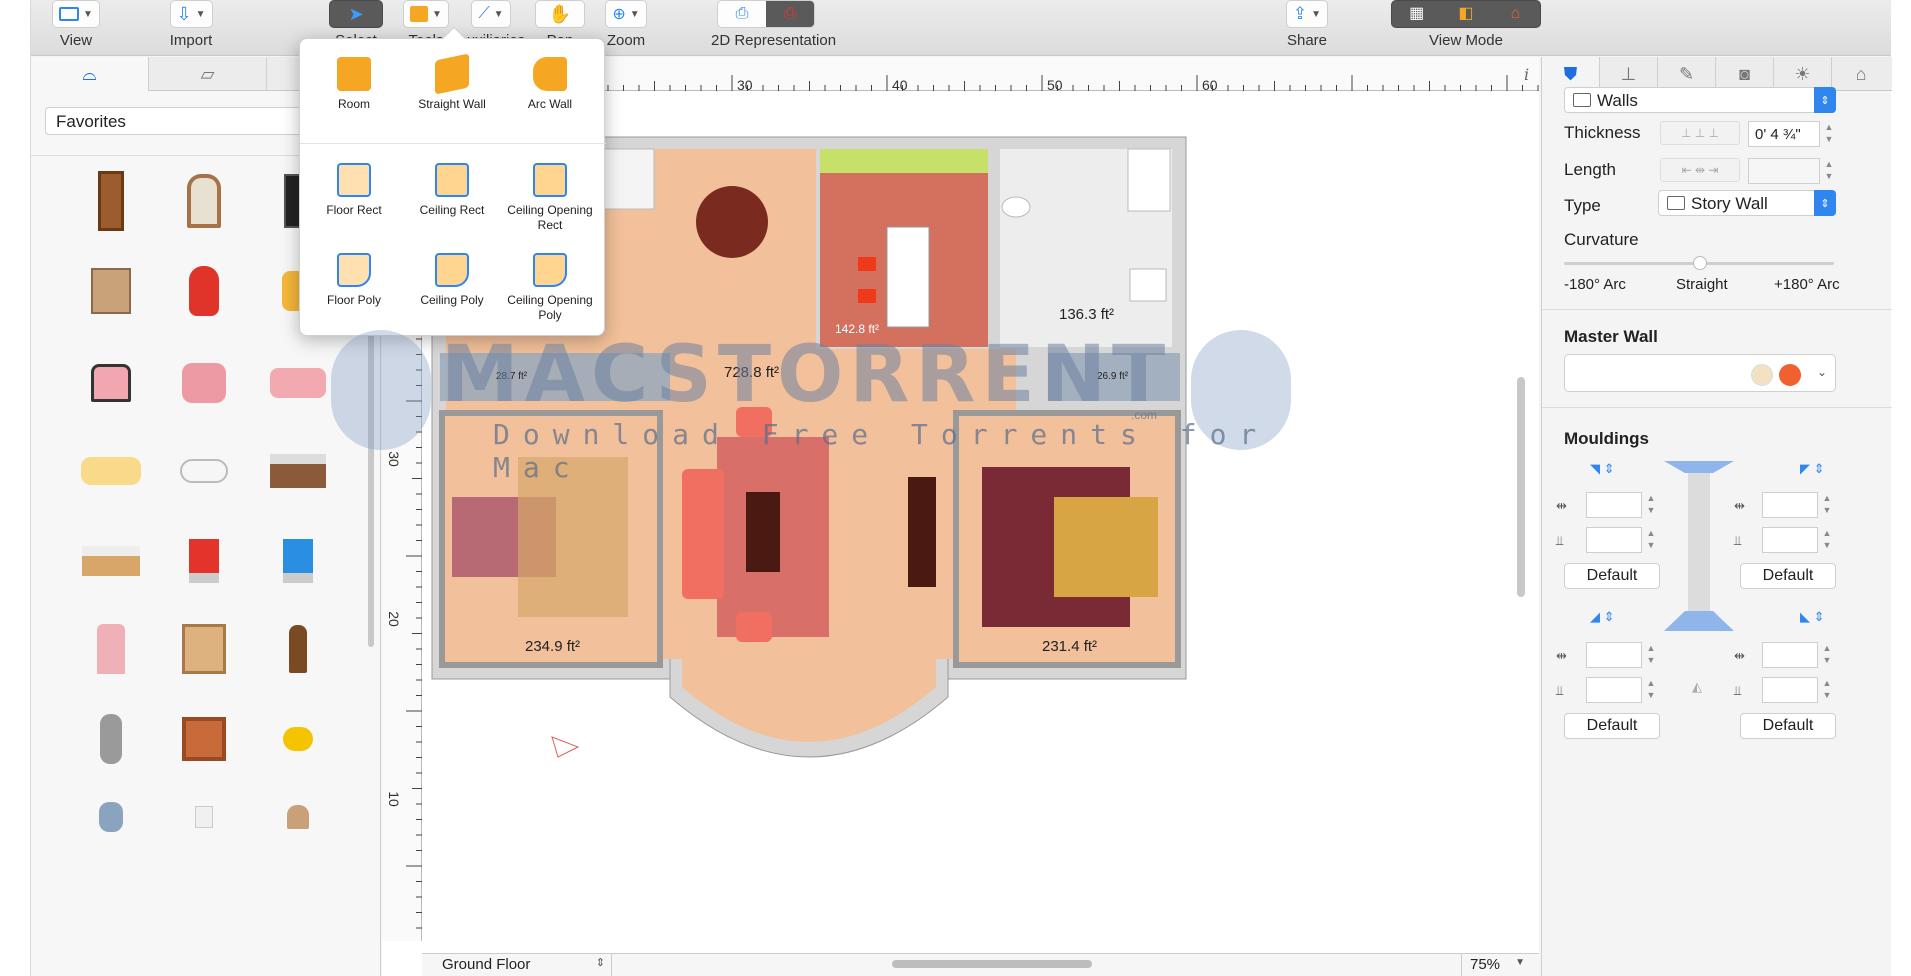 The height and width of the screenshot is (976, 1911). Describe the element at coordinates (204, 649) in the screenshot. I see `bookshelf-icon` at that location.